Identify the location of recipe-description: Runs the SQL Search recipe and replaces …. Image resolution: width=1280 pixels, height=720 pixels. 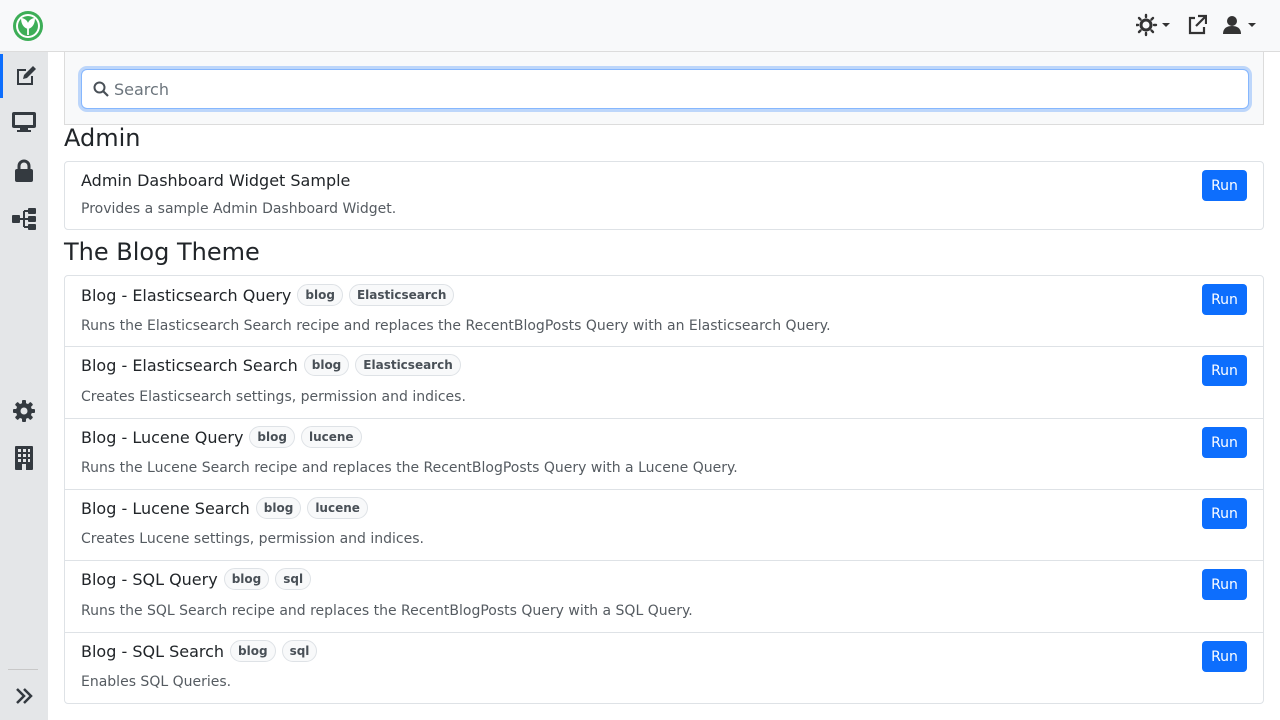
(387, 611).